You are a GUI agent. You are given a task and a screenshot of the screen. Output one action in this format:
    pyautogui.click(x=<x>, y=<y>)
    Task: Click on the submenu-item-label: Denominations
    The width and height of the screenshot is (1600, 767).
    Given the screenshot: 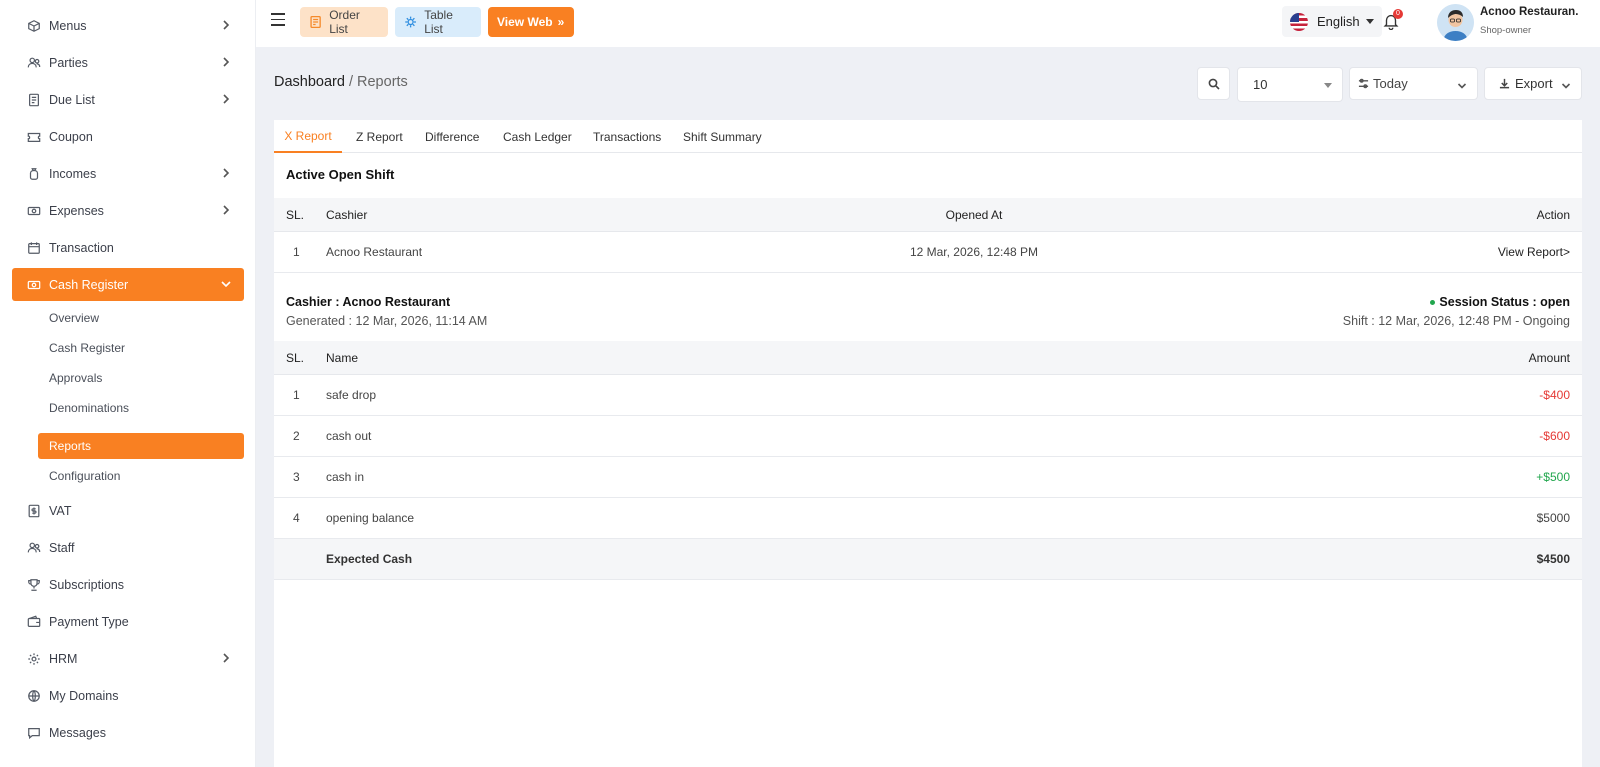 What is the action you would take?
    pyautogui.click(x=89, y=408)
    